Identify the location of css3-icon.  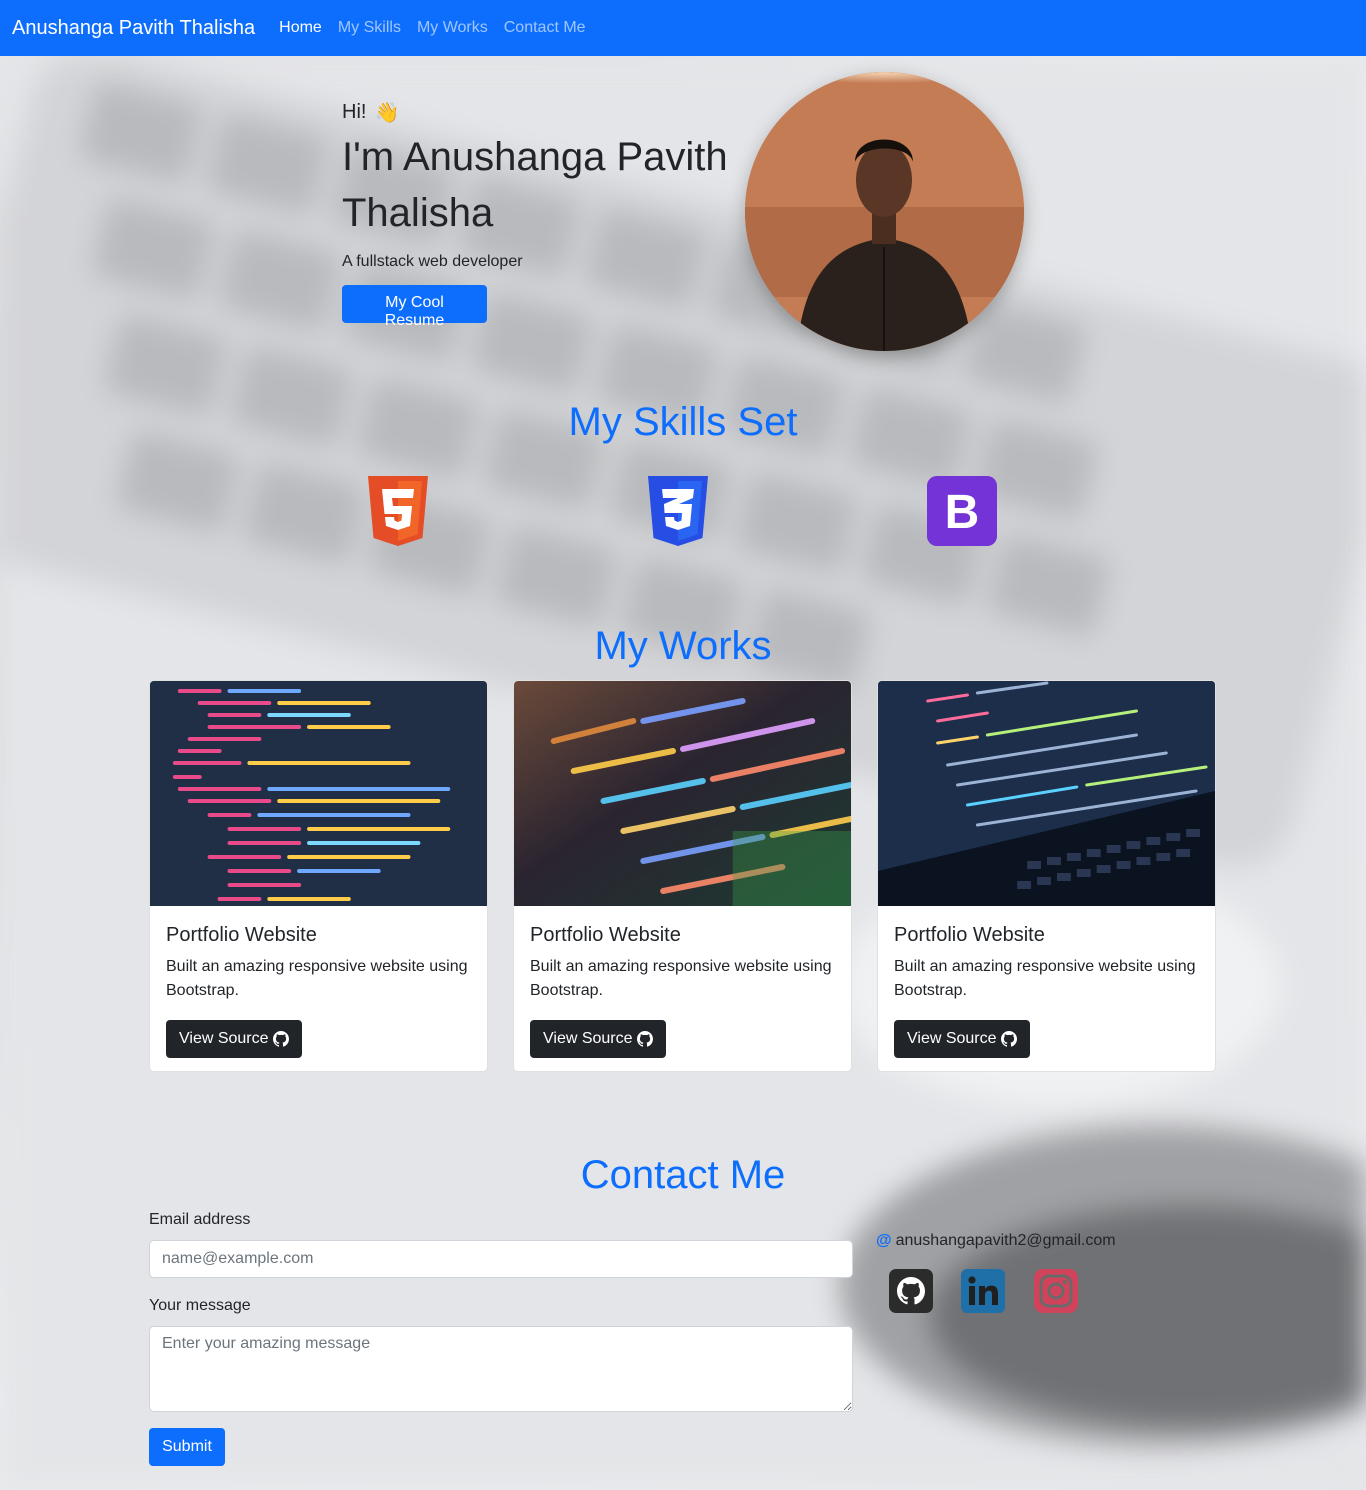
(678, 511).